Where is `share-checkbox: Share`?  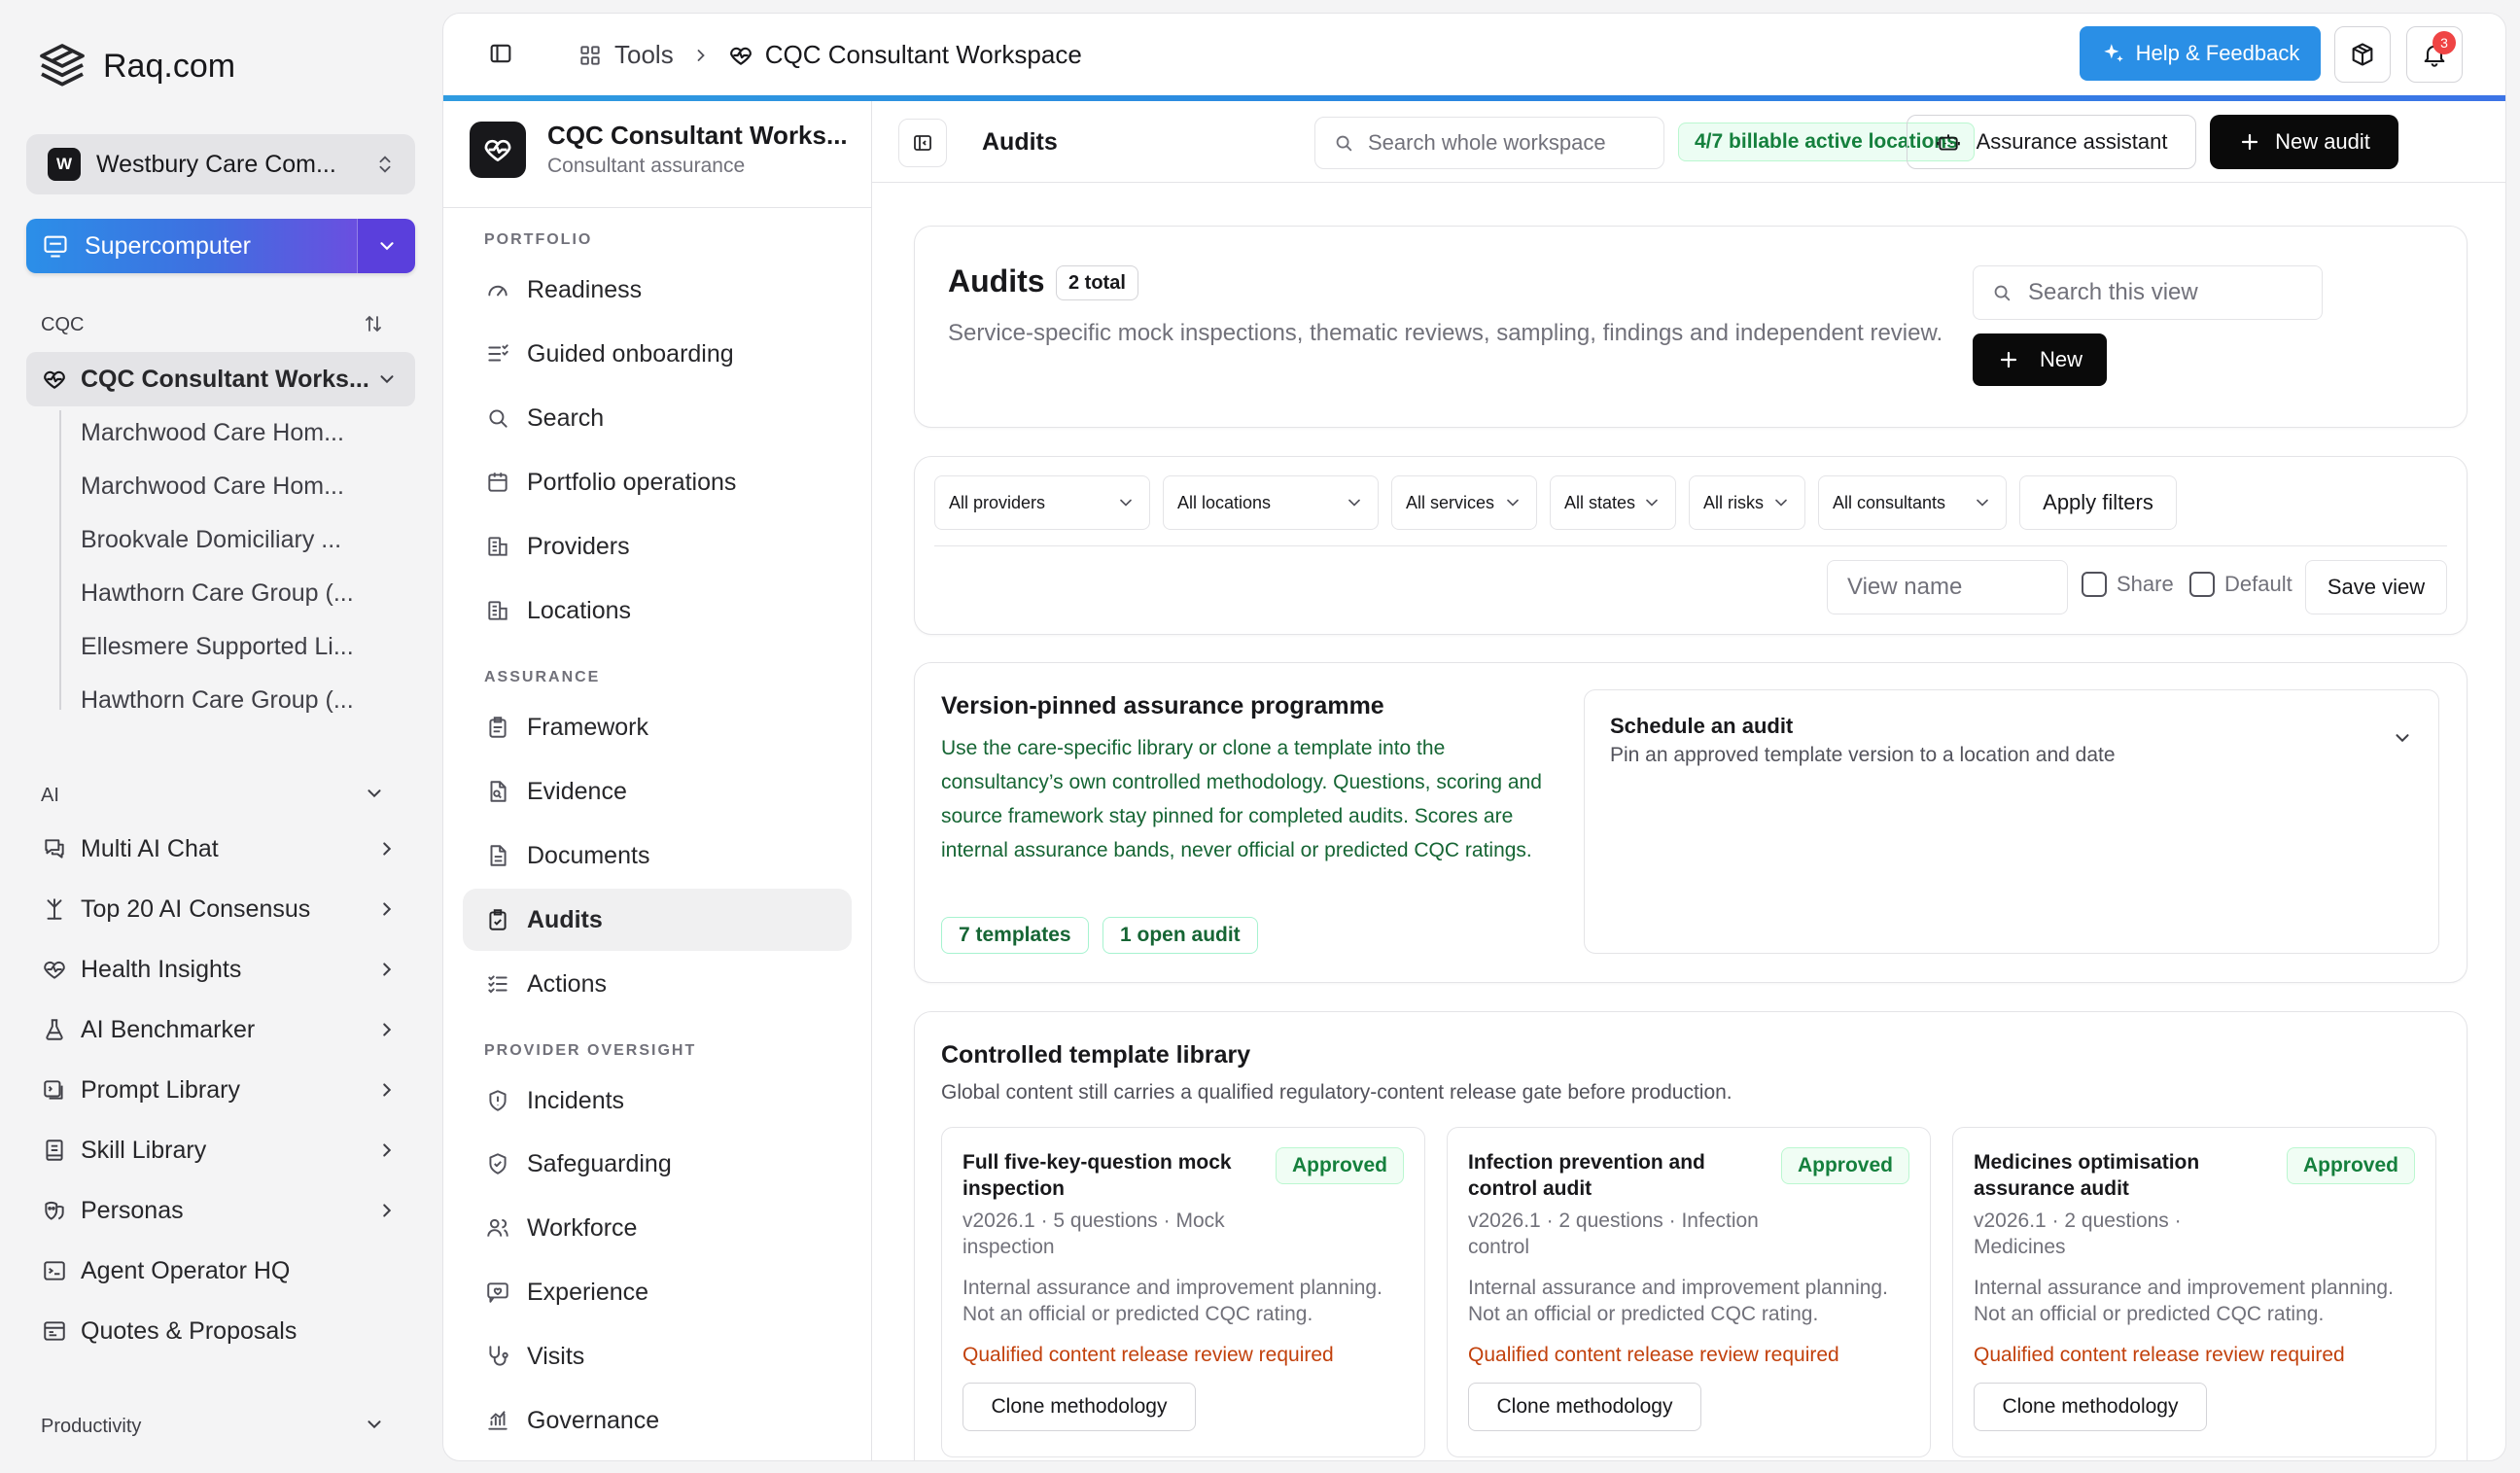 share-checkbox: Share is located at coordinates (2128, 584).